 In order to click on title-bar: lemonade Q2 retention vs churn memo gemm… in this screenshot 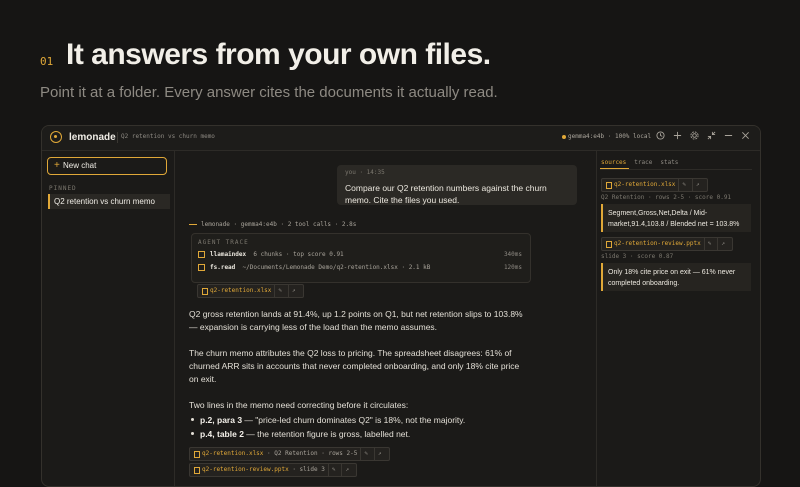, I will do `click(401, 138)`.